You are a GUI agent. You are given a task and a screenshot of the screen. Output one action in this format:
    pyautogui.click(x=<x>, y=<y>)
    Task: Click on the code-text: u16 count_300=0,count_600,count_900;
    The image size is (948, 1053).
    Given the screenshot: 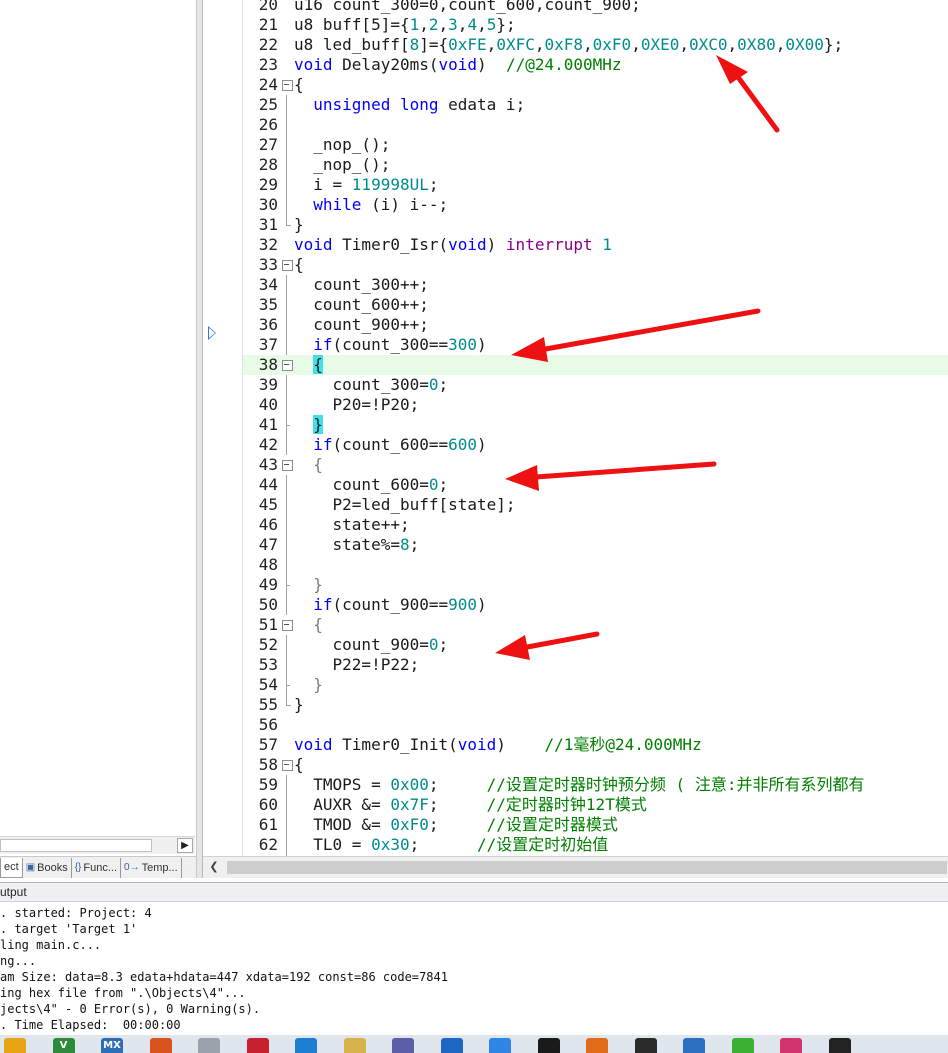 What is the action you would take?
    pyautogui.click(x=467, y=7)
    